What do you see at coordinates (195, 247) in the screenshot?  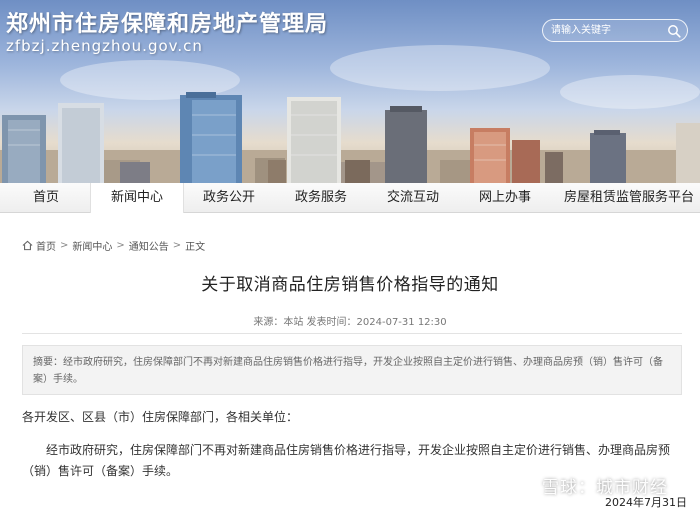 I see `breadcrumb-current: 正文` at bounding box center [195, 247].